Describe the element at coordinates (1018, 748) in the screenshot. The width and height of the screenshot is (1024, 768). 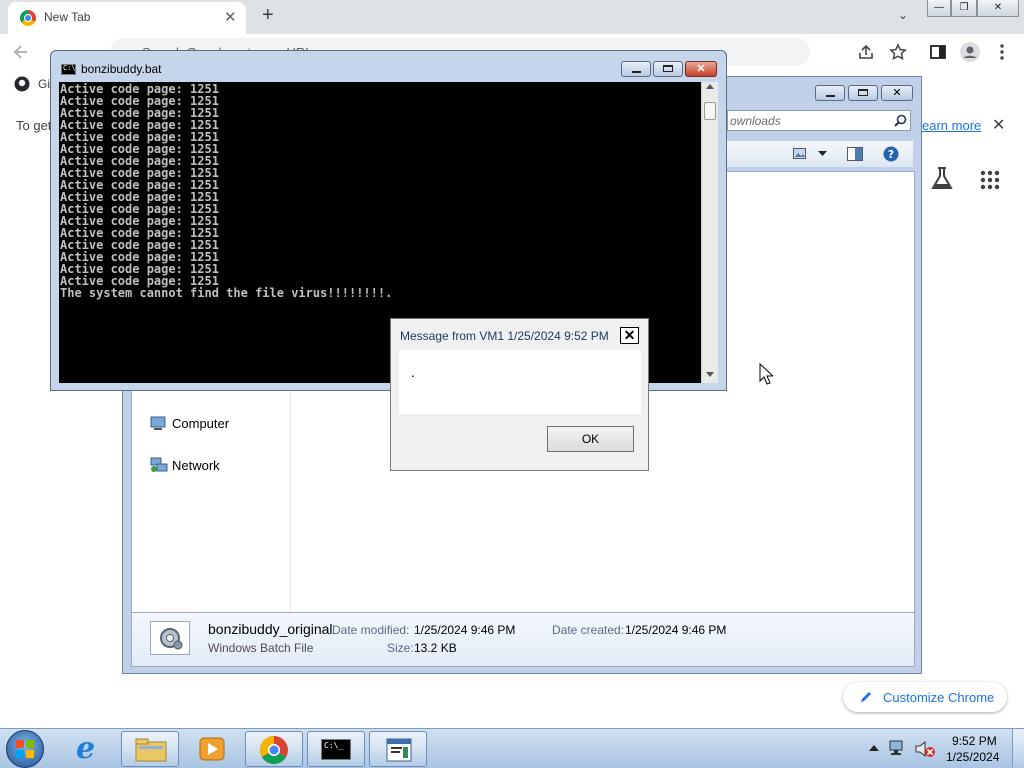
I see `show-desktop-button` at that location.